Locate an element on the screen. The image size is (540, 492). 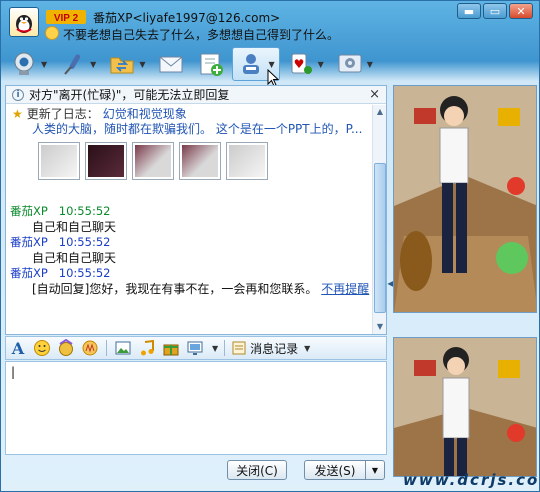
font-button: A is located at coordinates (18, 348).